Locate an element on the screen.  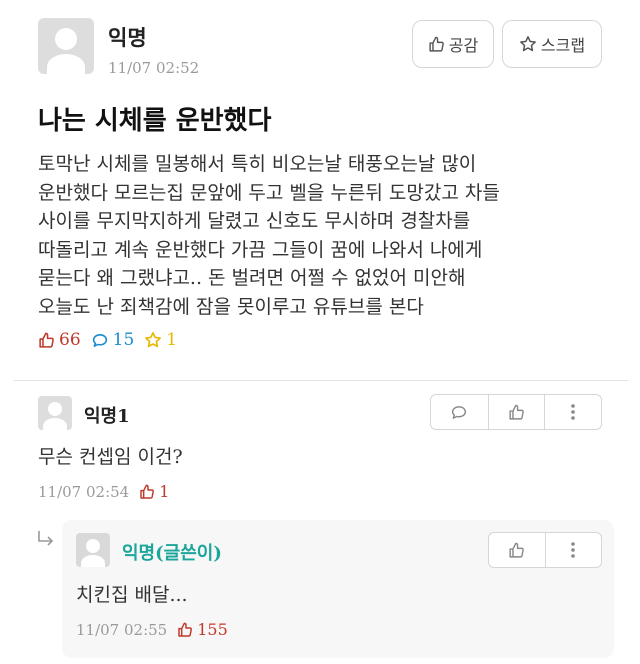
post-body-line: 사이를 무지막지하게 달렸고 신호도 무시하며 경찰차를 is located at coordinates (254, 221).